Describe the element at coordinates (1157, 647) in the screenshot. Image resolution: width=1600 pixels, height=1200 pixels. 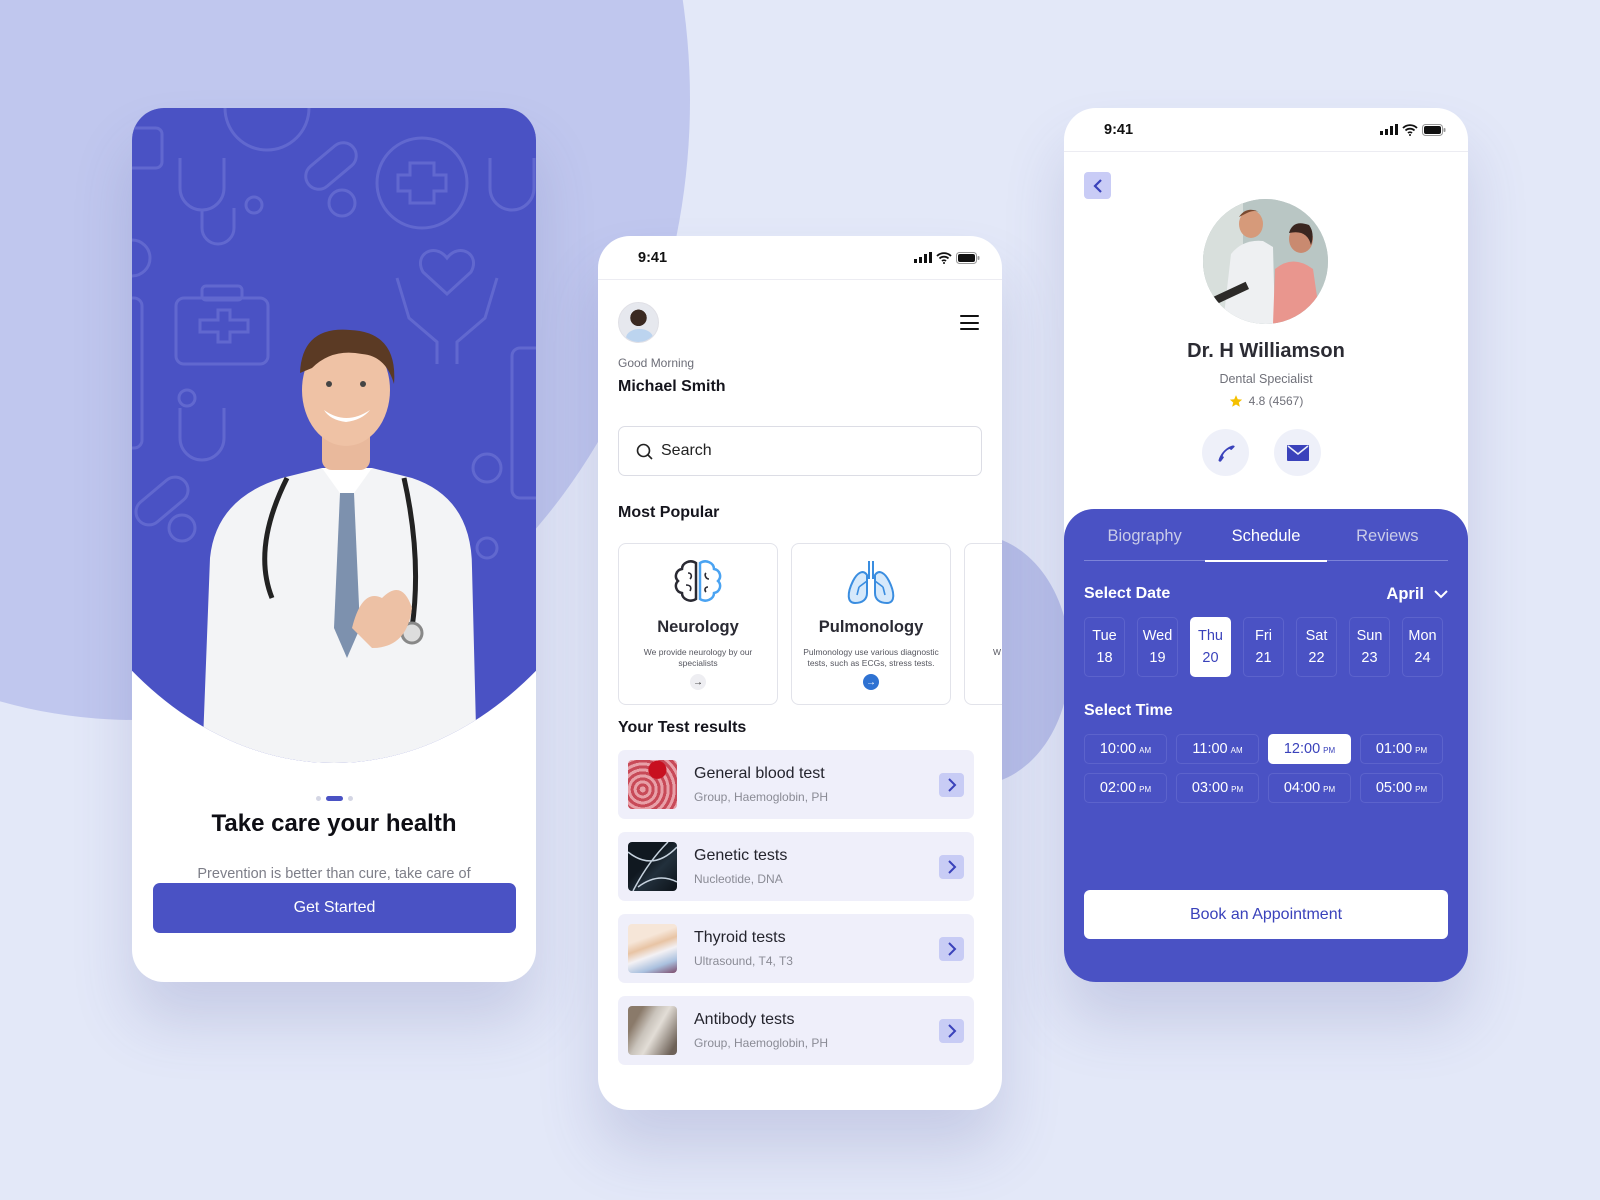
I see `date-option: Wed 19` at that location.